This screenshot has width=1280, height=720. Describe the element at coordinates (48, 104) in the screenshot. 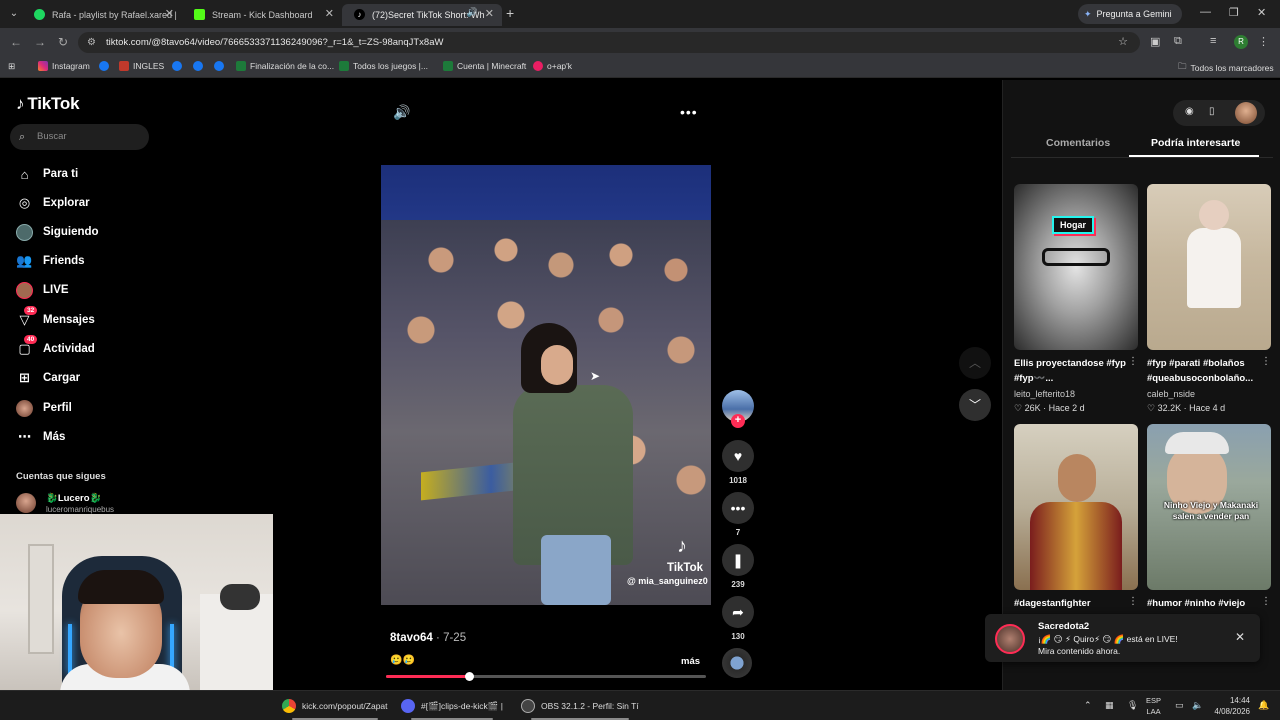

I see `tiktok-logo: ♪ TikTok` at that location.